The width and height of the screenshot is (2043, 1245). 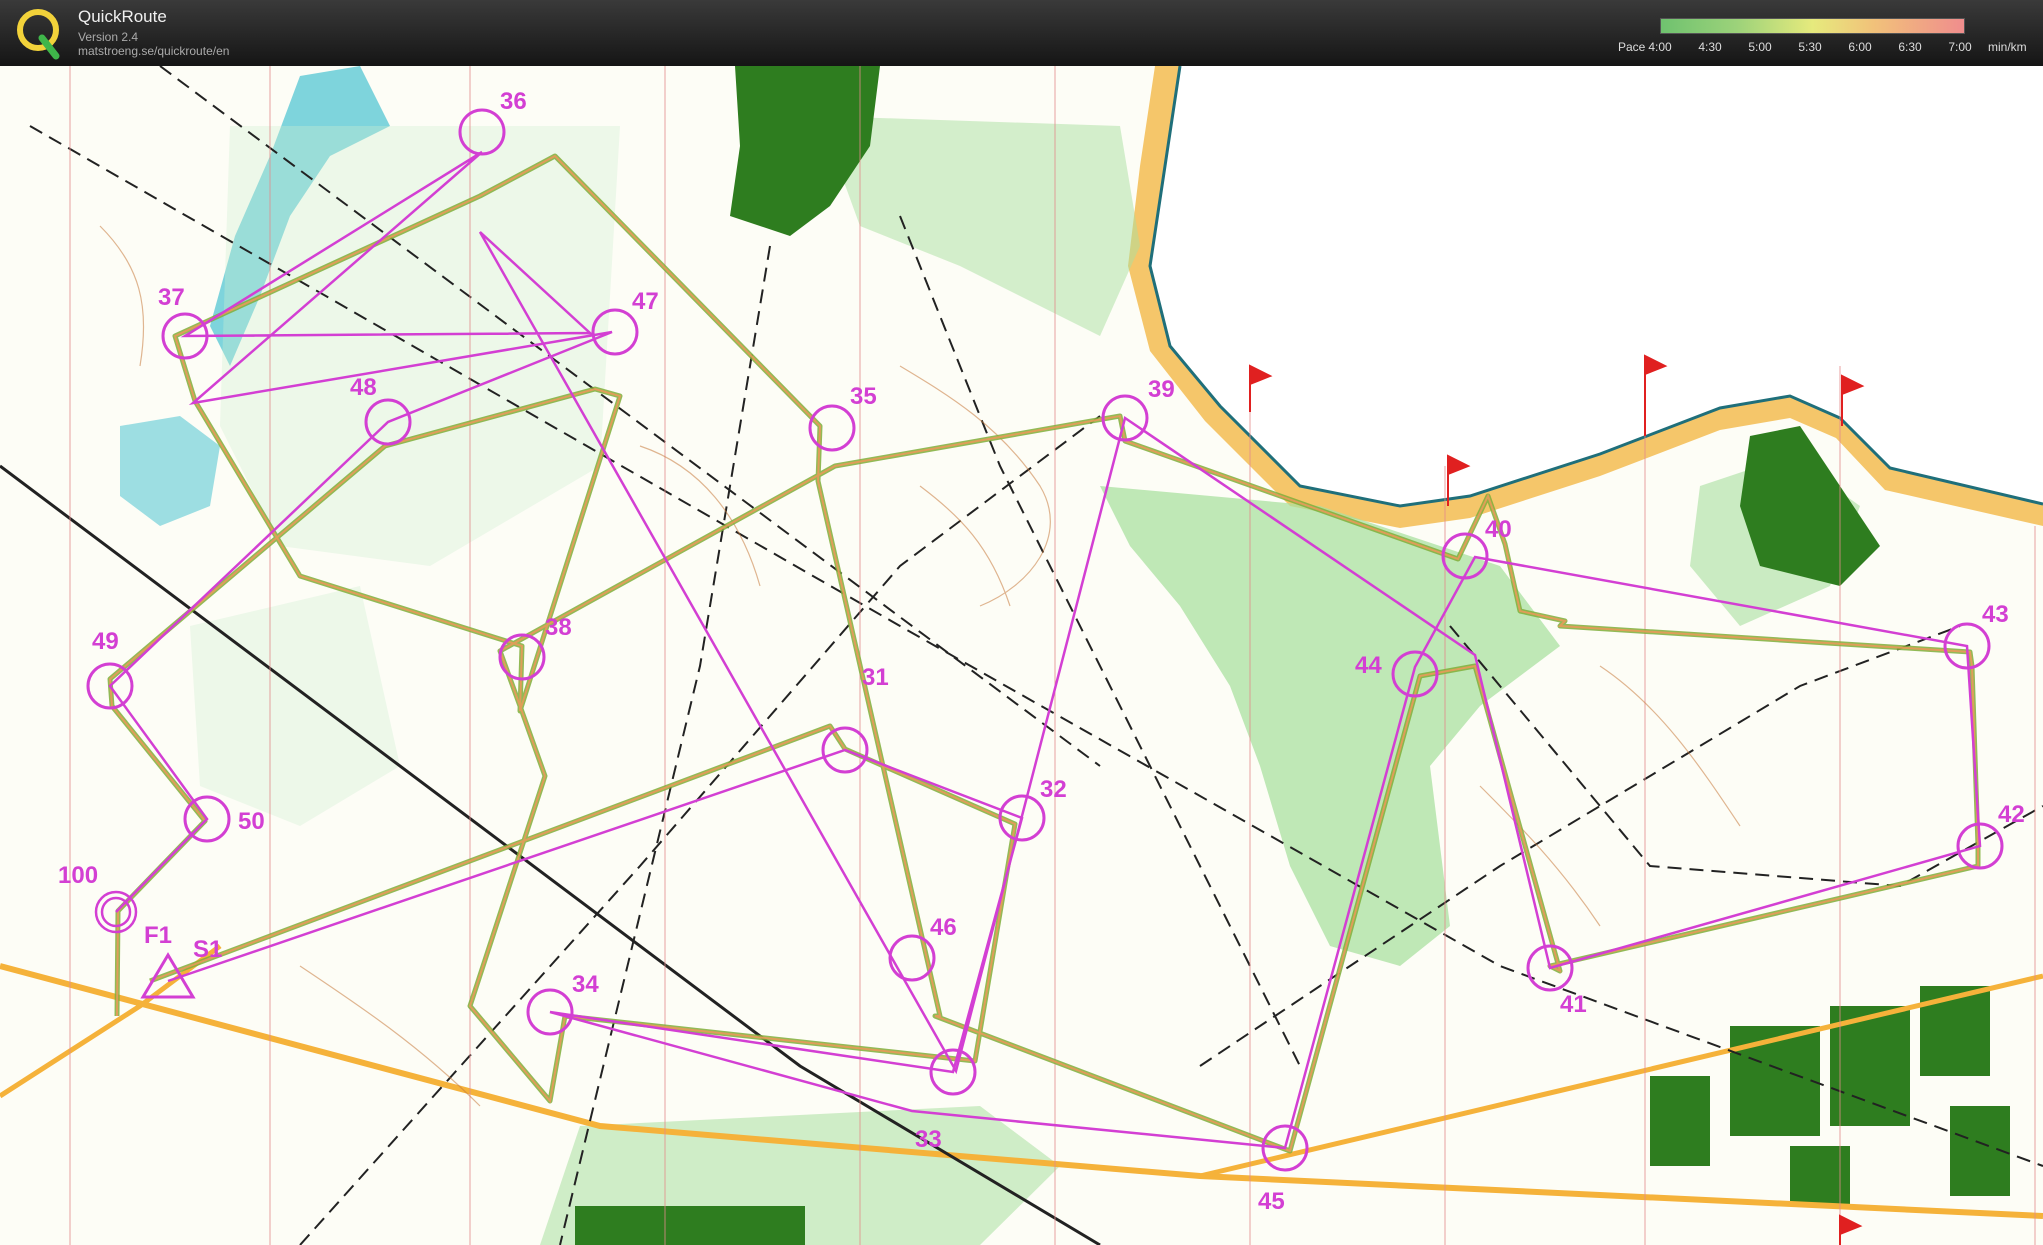 What do you see at coordinates (928, 1139) in the screenshot?
I see `control-label-33: 33` at bounding box center [928, 1139].